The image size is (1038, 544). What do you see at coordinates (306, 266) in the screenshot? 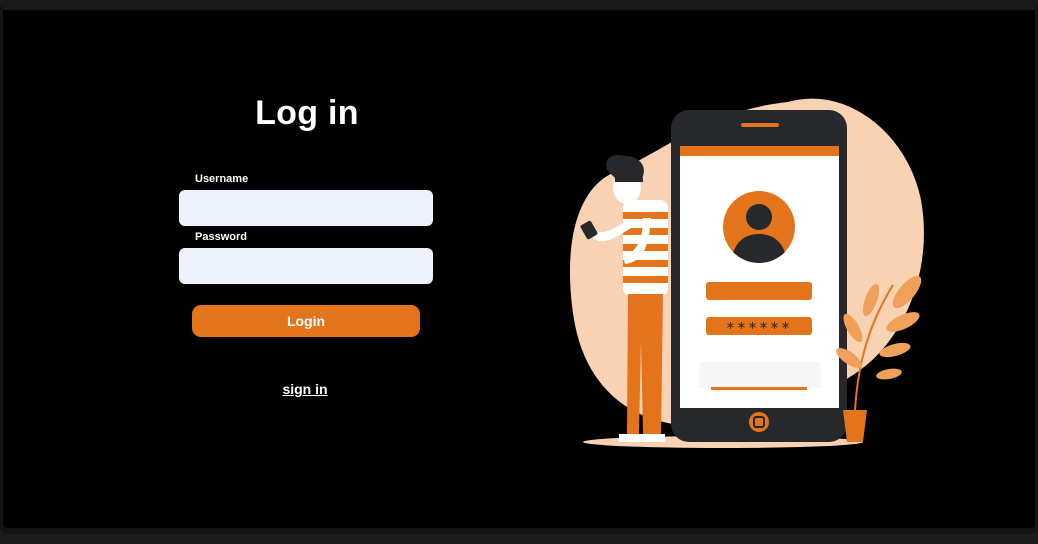
I see `password-input` at bounding box center [306, 266].